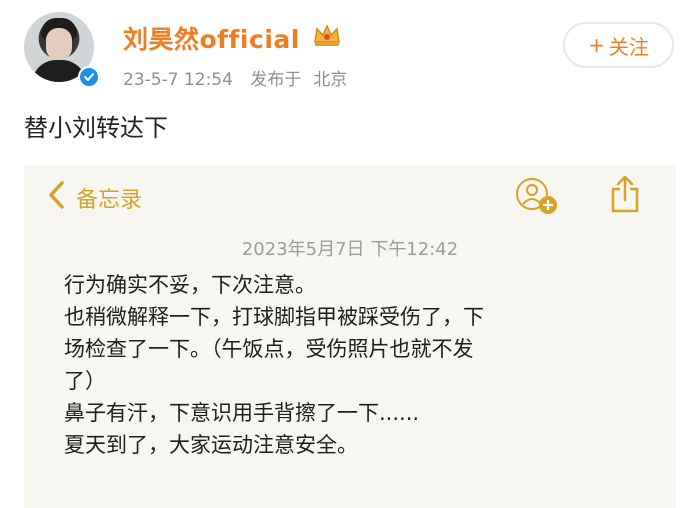  I want to click on note-line: 夏天到了，大家运动注意安全。, so click(211, 445).